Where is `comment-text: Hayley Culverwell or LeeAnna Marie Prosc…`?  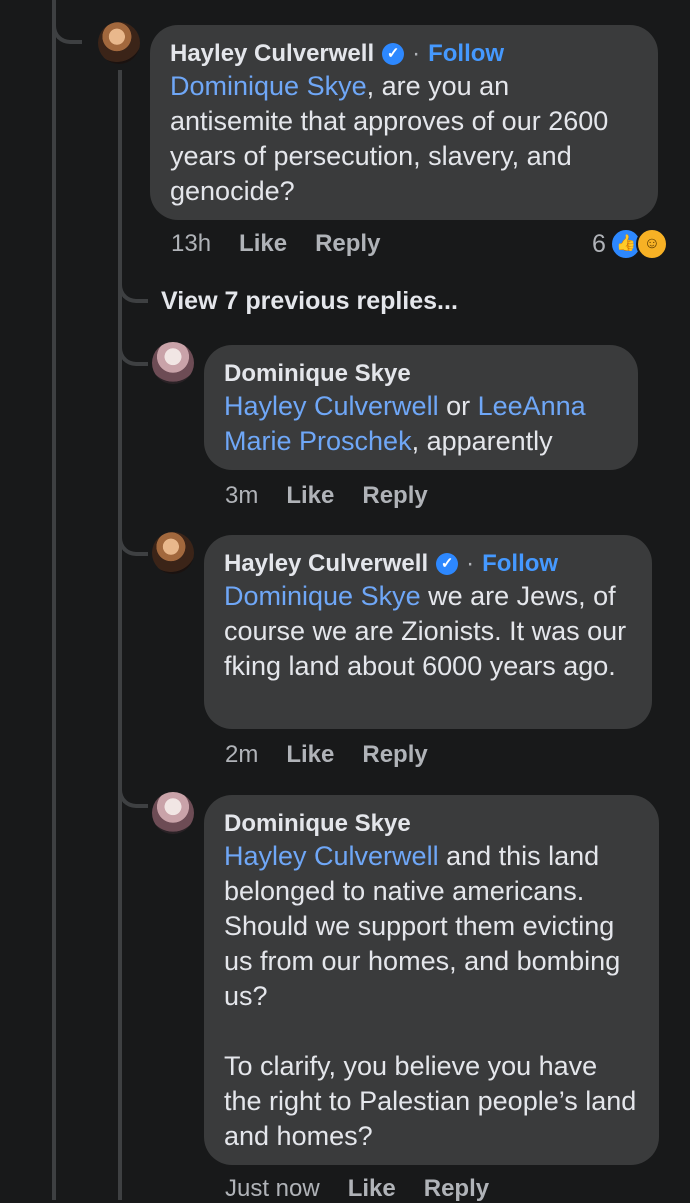
comment-text: Hayley Culverwell or LeeAnna Marie Prosc… is located at coordinates (405, 423).